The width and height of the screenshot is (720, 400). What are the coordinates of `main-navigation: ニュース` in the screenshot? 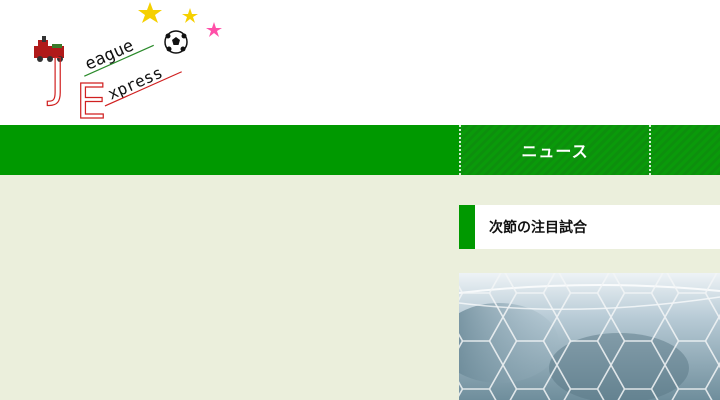 It's located at (360, 150).